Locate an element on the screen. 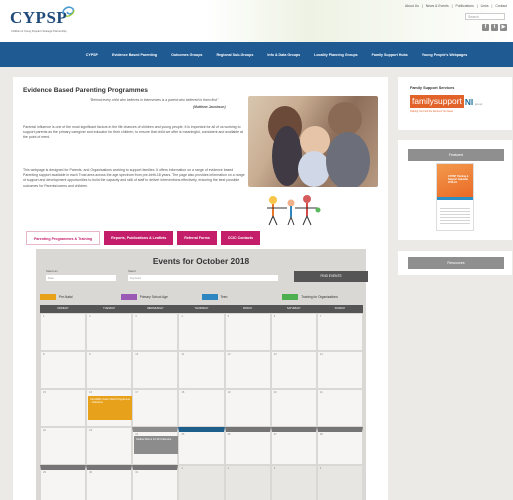 The width and height of the screenshot is (513, 500). top-link-about: About Us is located at coordinates (412, 6).